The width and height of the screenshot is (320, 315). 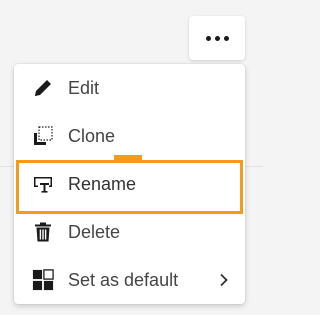 What do you see at coordinates (129, 88) in the screenshot?
I see `menu-item-edit: Edit` at bounding box center [129, 88].